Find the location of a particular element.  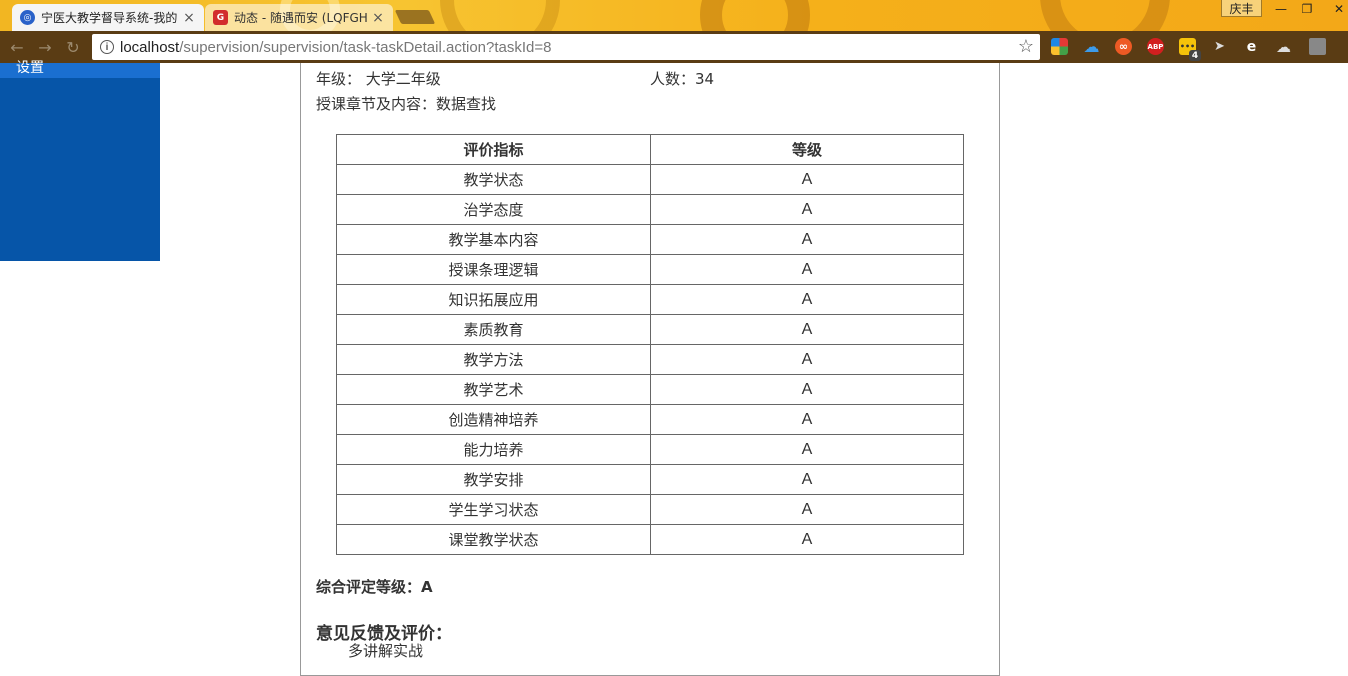

info-icon: i is located at coordinates (107, 47).